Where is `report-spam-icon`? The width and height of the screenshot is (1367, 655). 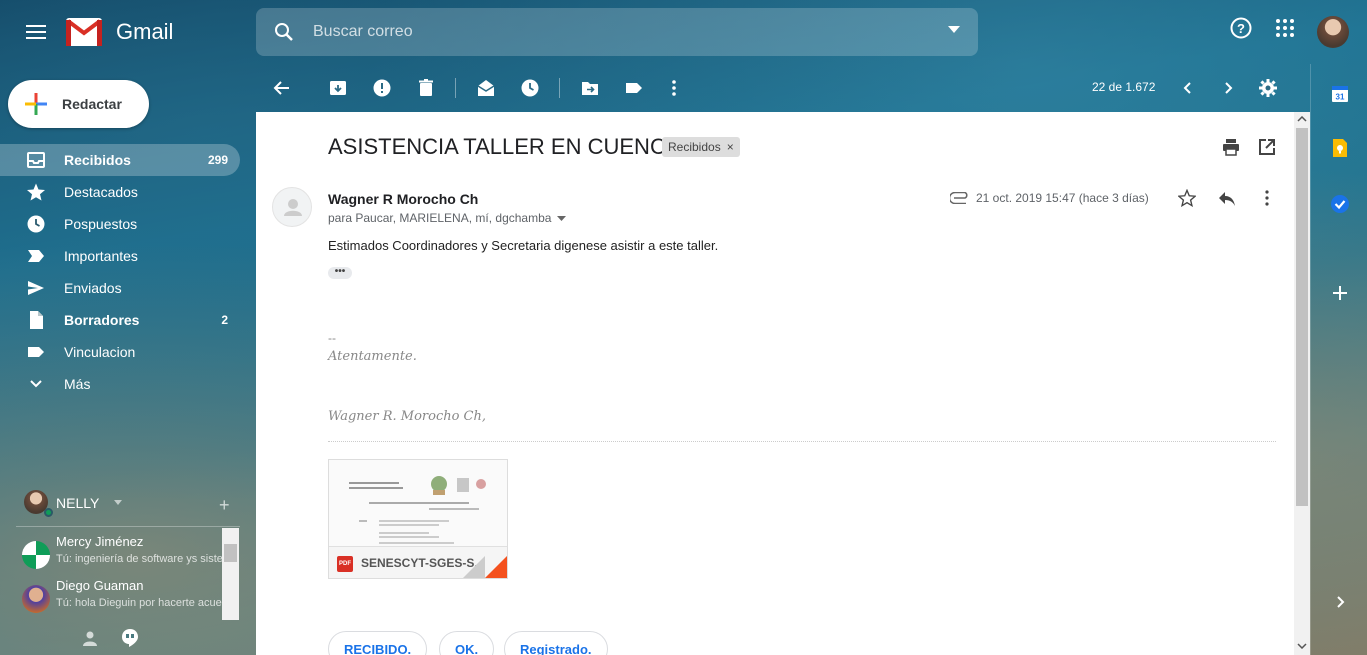
report-spam-icon is located at coordinates (382, 88).